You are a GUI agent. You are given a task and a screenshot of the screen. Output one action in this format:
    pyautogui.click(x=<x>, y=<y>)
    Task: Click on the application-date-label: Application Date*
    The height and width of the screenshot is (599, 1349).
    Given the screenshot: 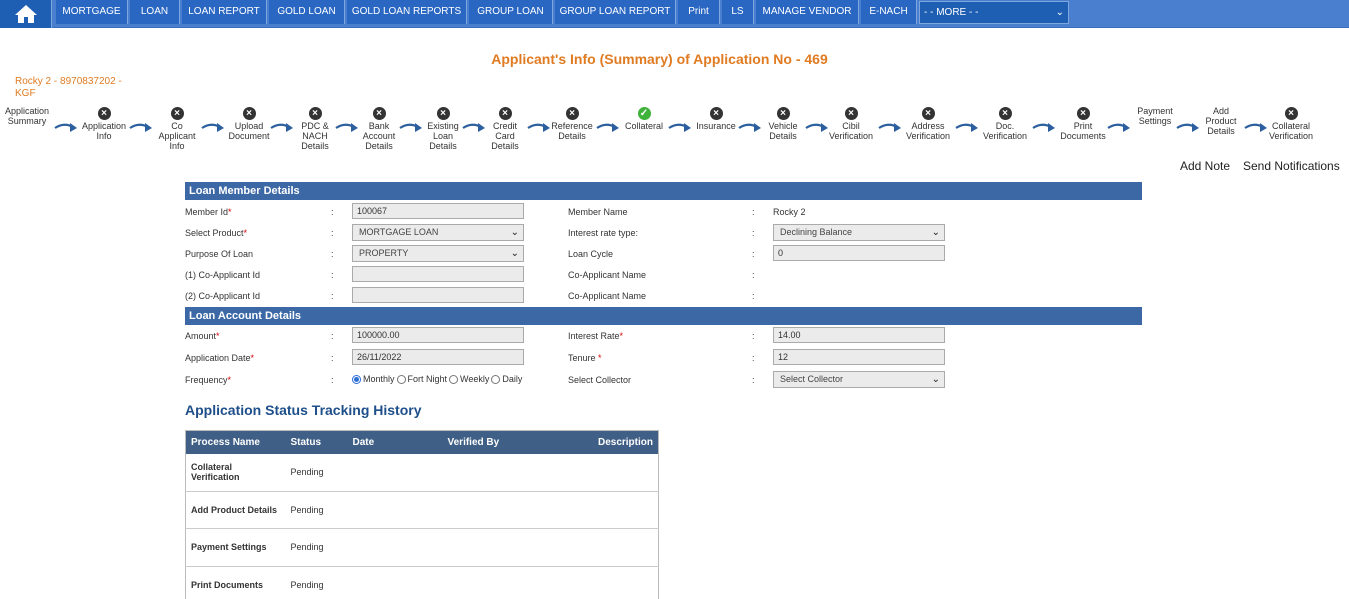 What is the action you would take?
    pyautogui.click(x=220, y=358)
    